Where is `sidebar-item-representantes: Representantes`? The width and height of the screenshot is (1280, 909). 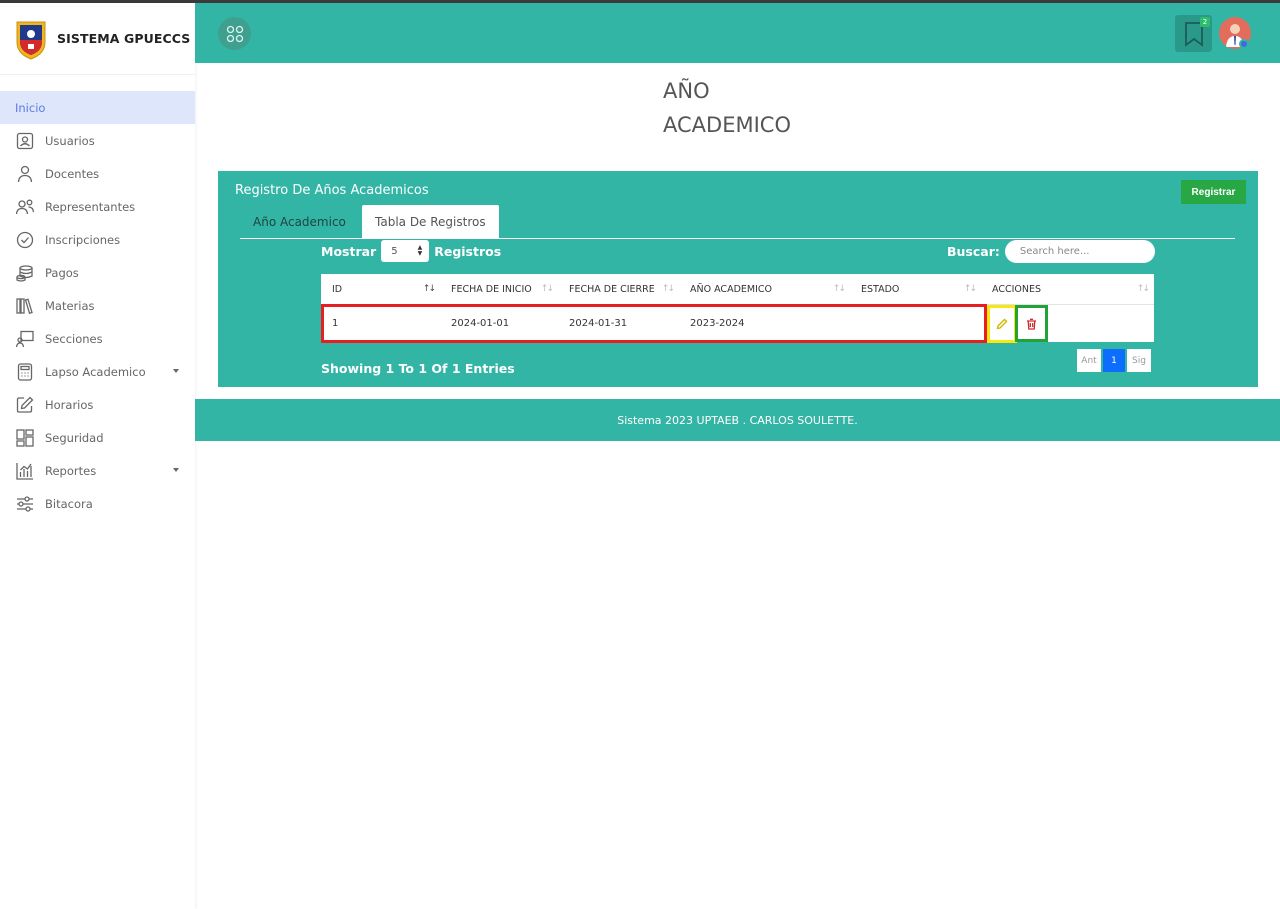 sidebar-item-representantes: Representantes is located at coordinates (97, 206).